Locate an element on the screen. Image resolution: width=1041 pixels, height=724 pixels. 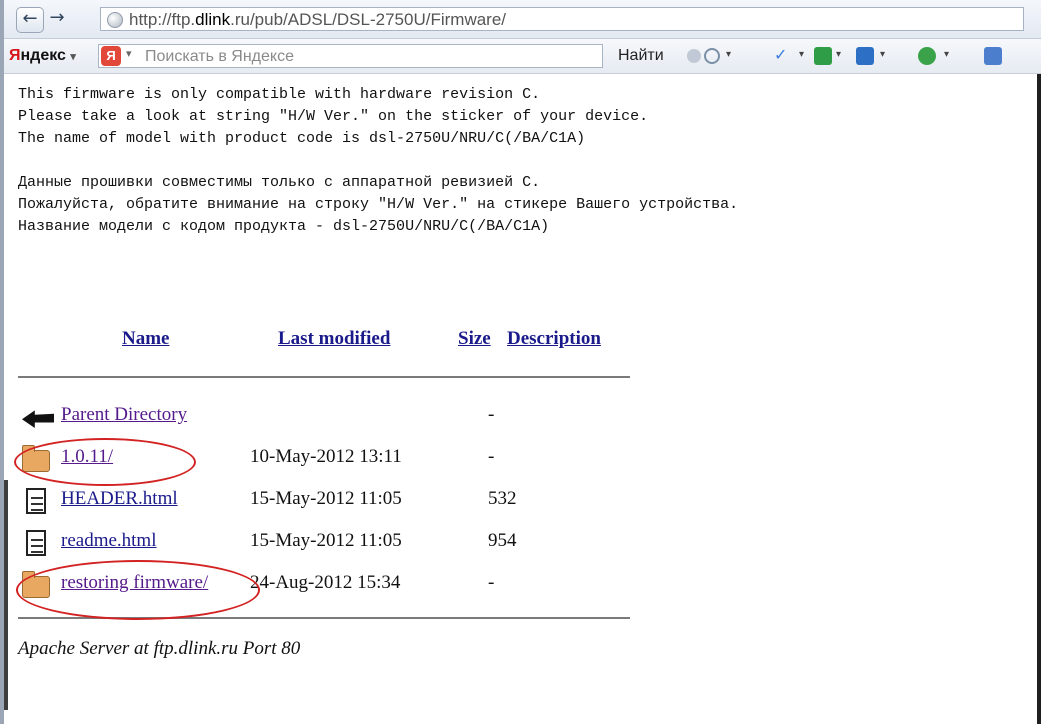
yandex-brand-menu: Яндекс ▾ is located at coordinates (42, 56).